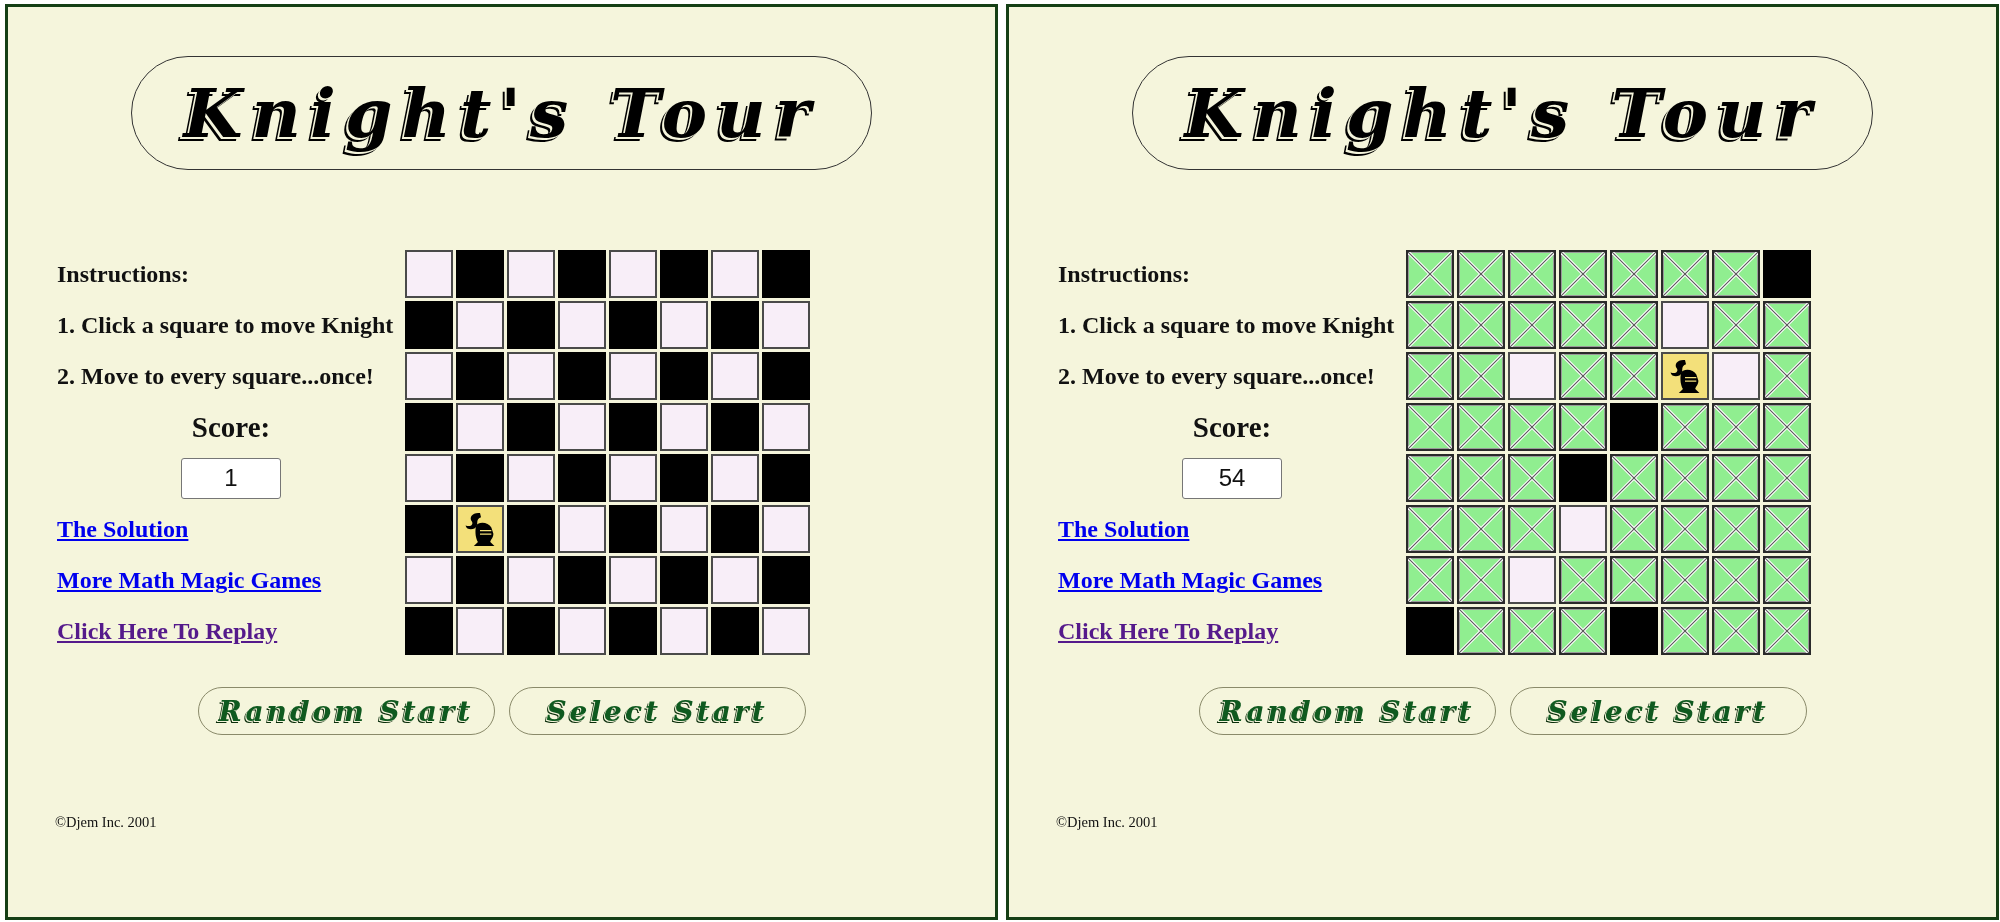  I want to click on score-field: 1, so click(231, 478).